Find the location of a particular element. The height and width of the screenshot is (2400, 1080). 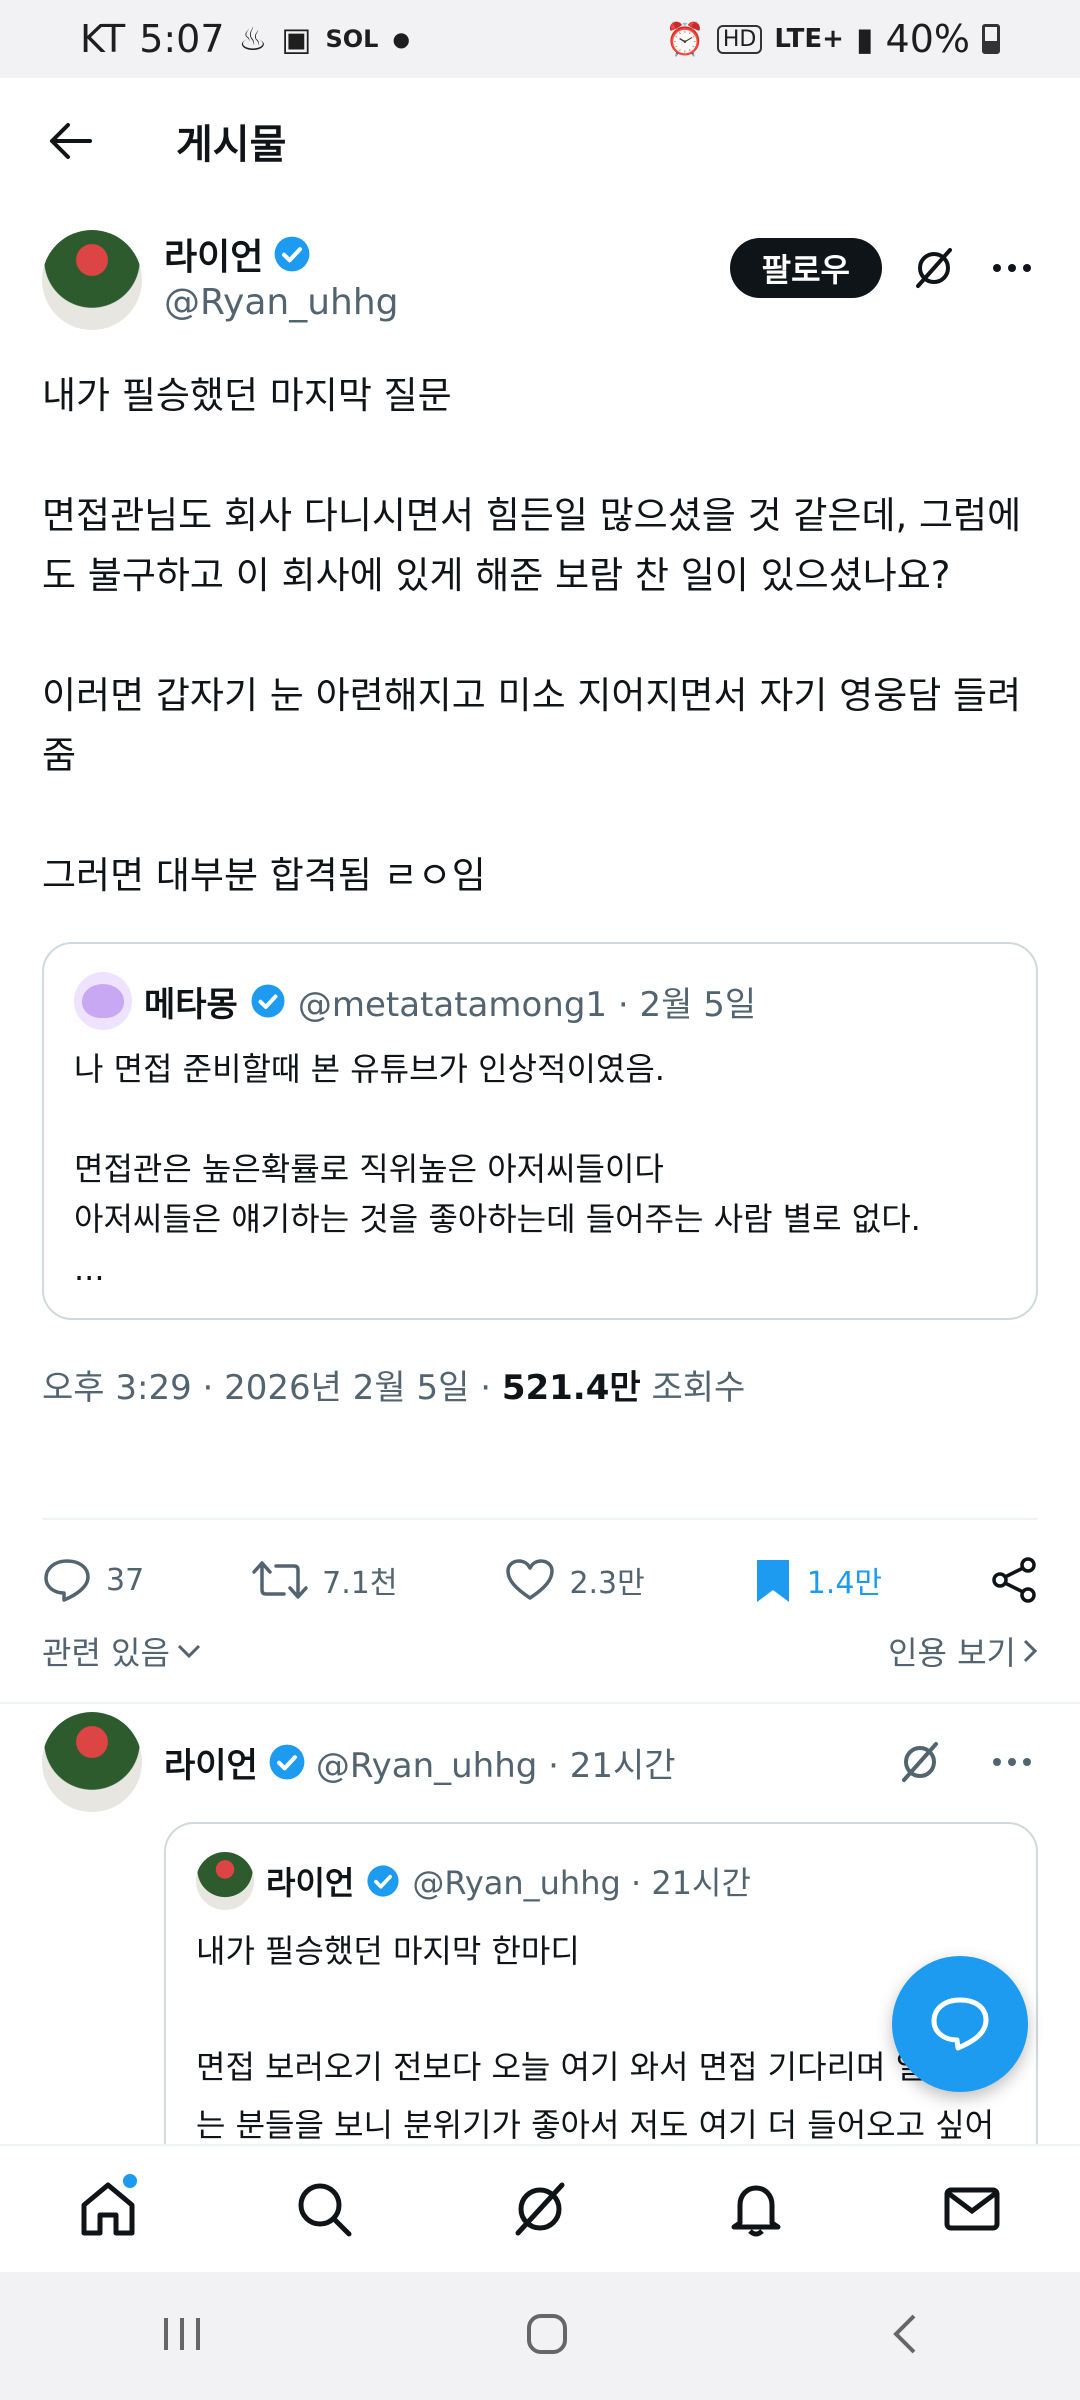

reply-avatar is located at coordinates (92, 1762).